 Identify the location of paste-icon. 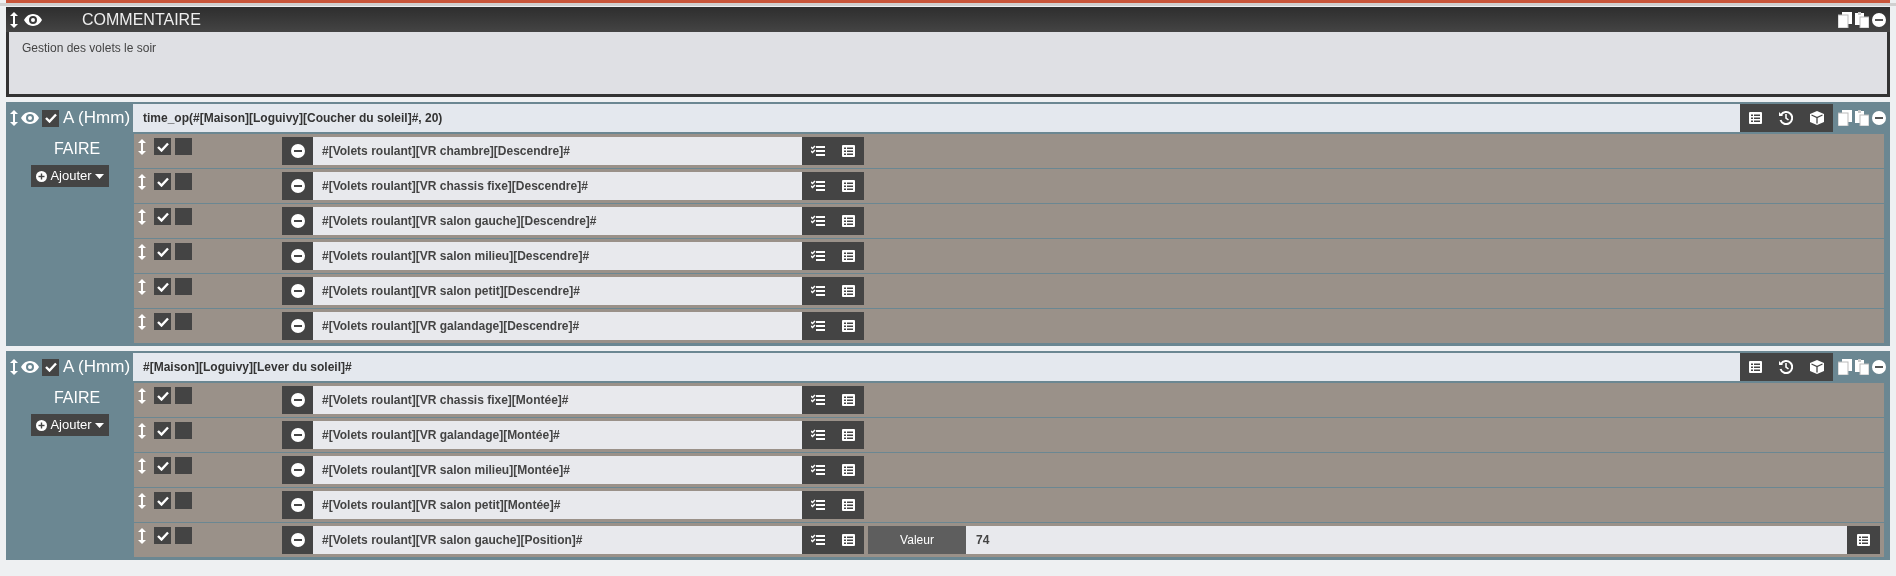
(1862, 19).